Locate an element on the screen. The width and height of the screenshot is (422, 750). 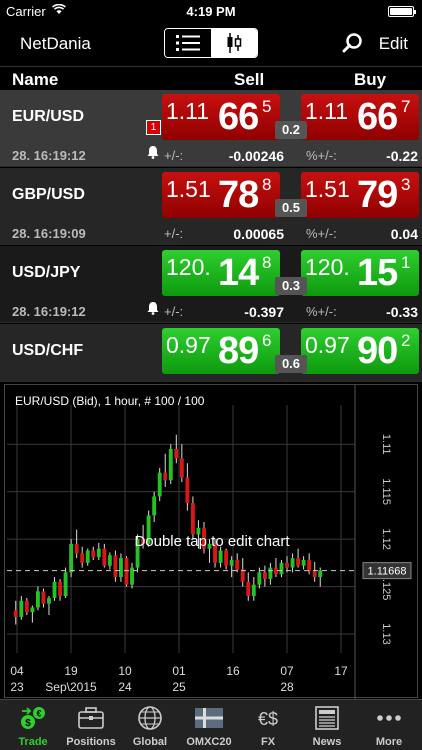
change-value: 0.00065 is located at coordinates (258, 234).